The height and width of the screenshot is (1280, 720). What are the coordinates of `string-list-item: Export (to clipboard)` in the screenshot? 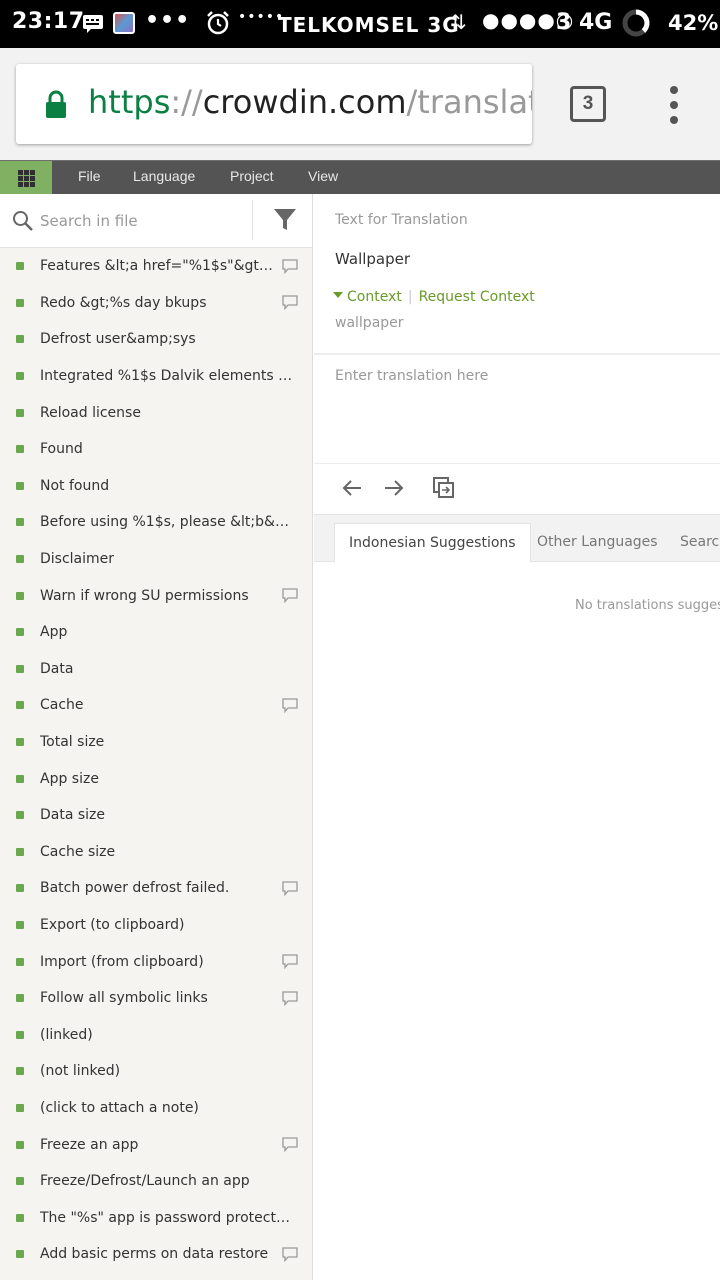 It's located at (156, 925).